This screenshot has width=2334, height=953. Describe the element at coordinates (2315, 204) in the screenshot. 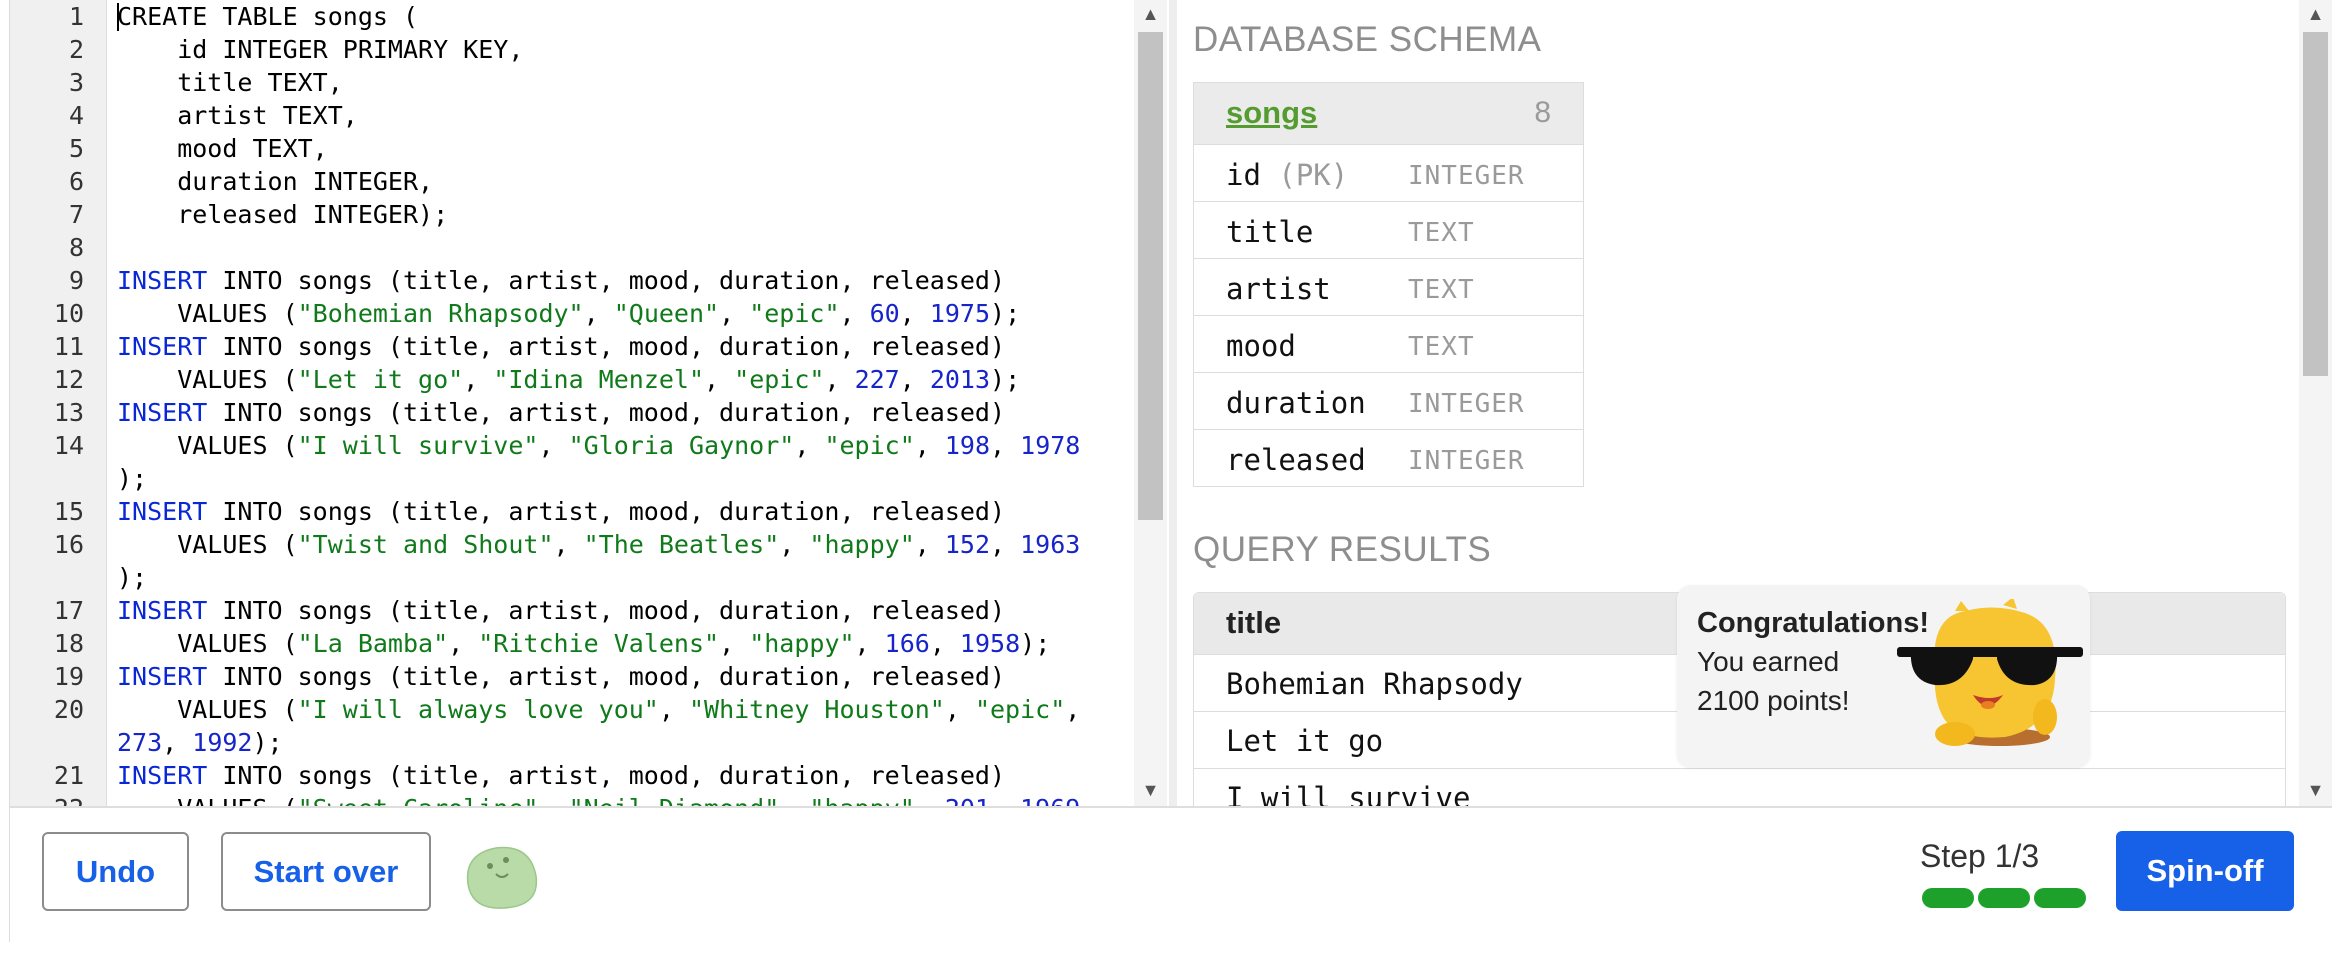

I see `output-scroll-thumb` at that location.